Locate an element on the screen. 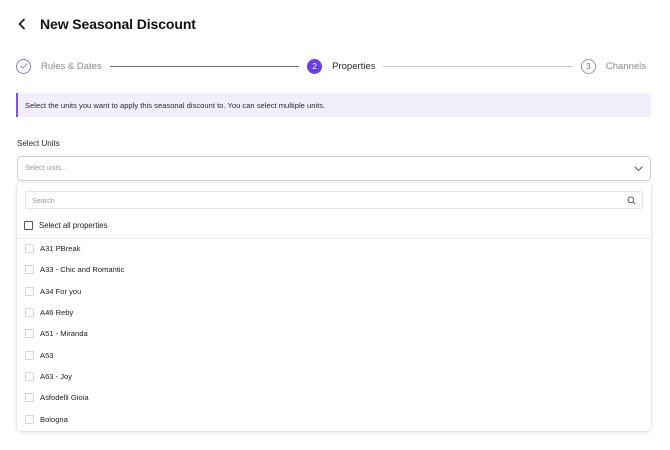  select-all-checkbox is located at coordinates (28, 225).